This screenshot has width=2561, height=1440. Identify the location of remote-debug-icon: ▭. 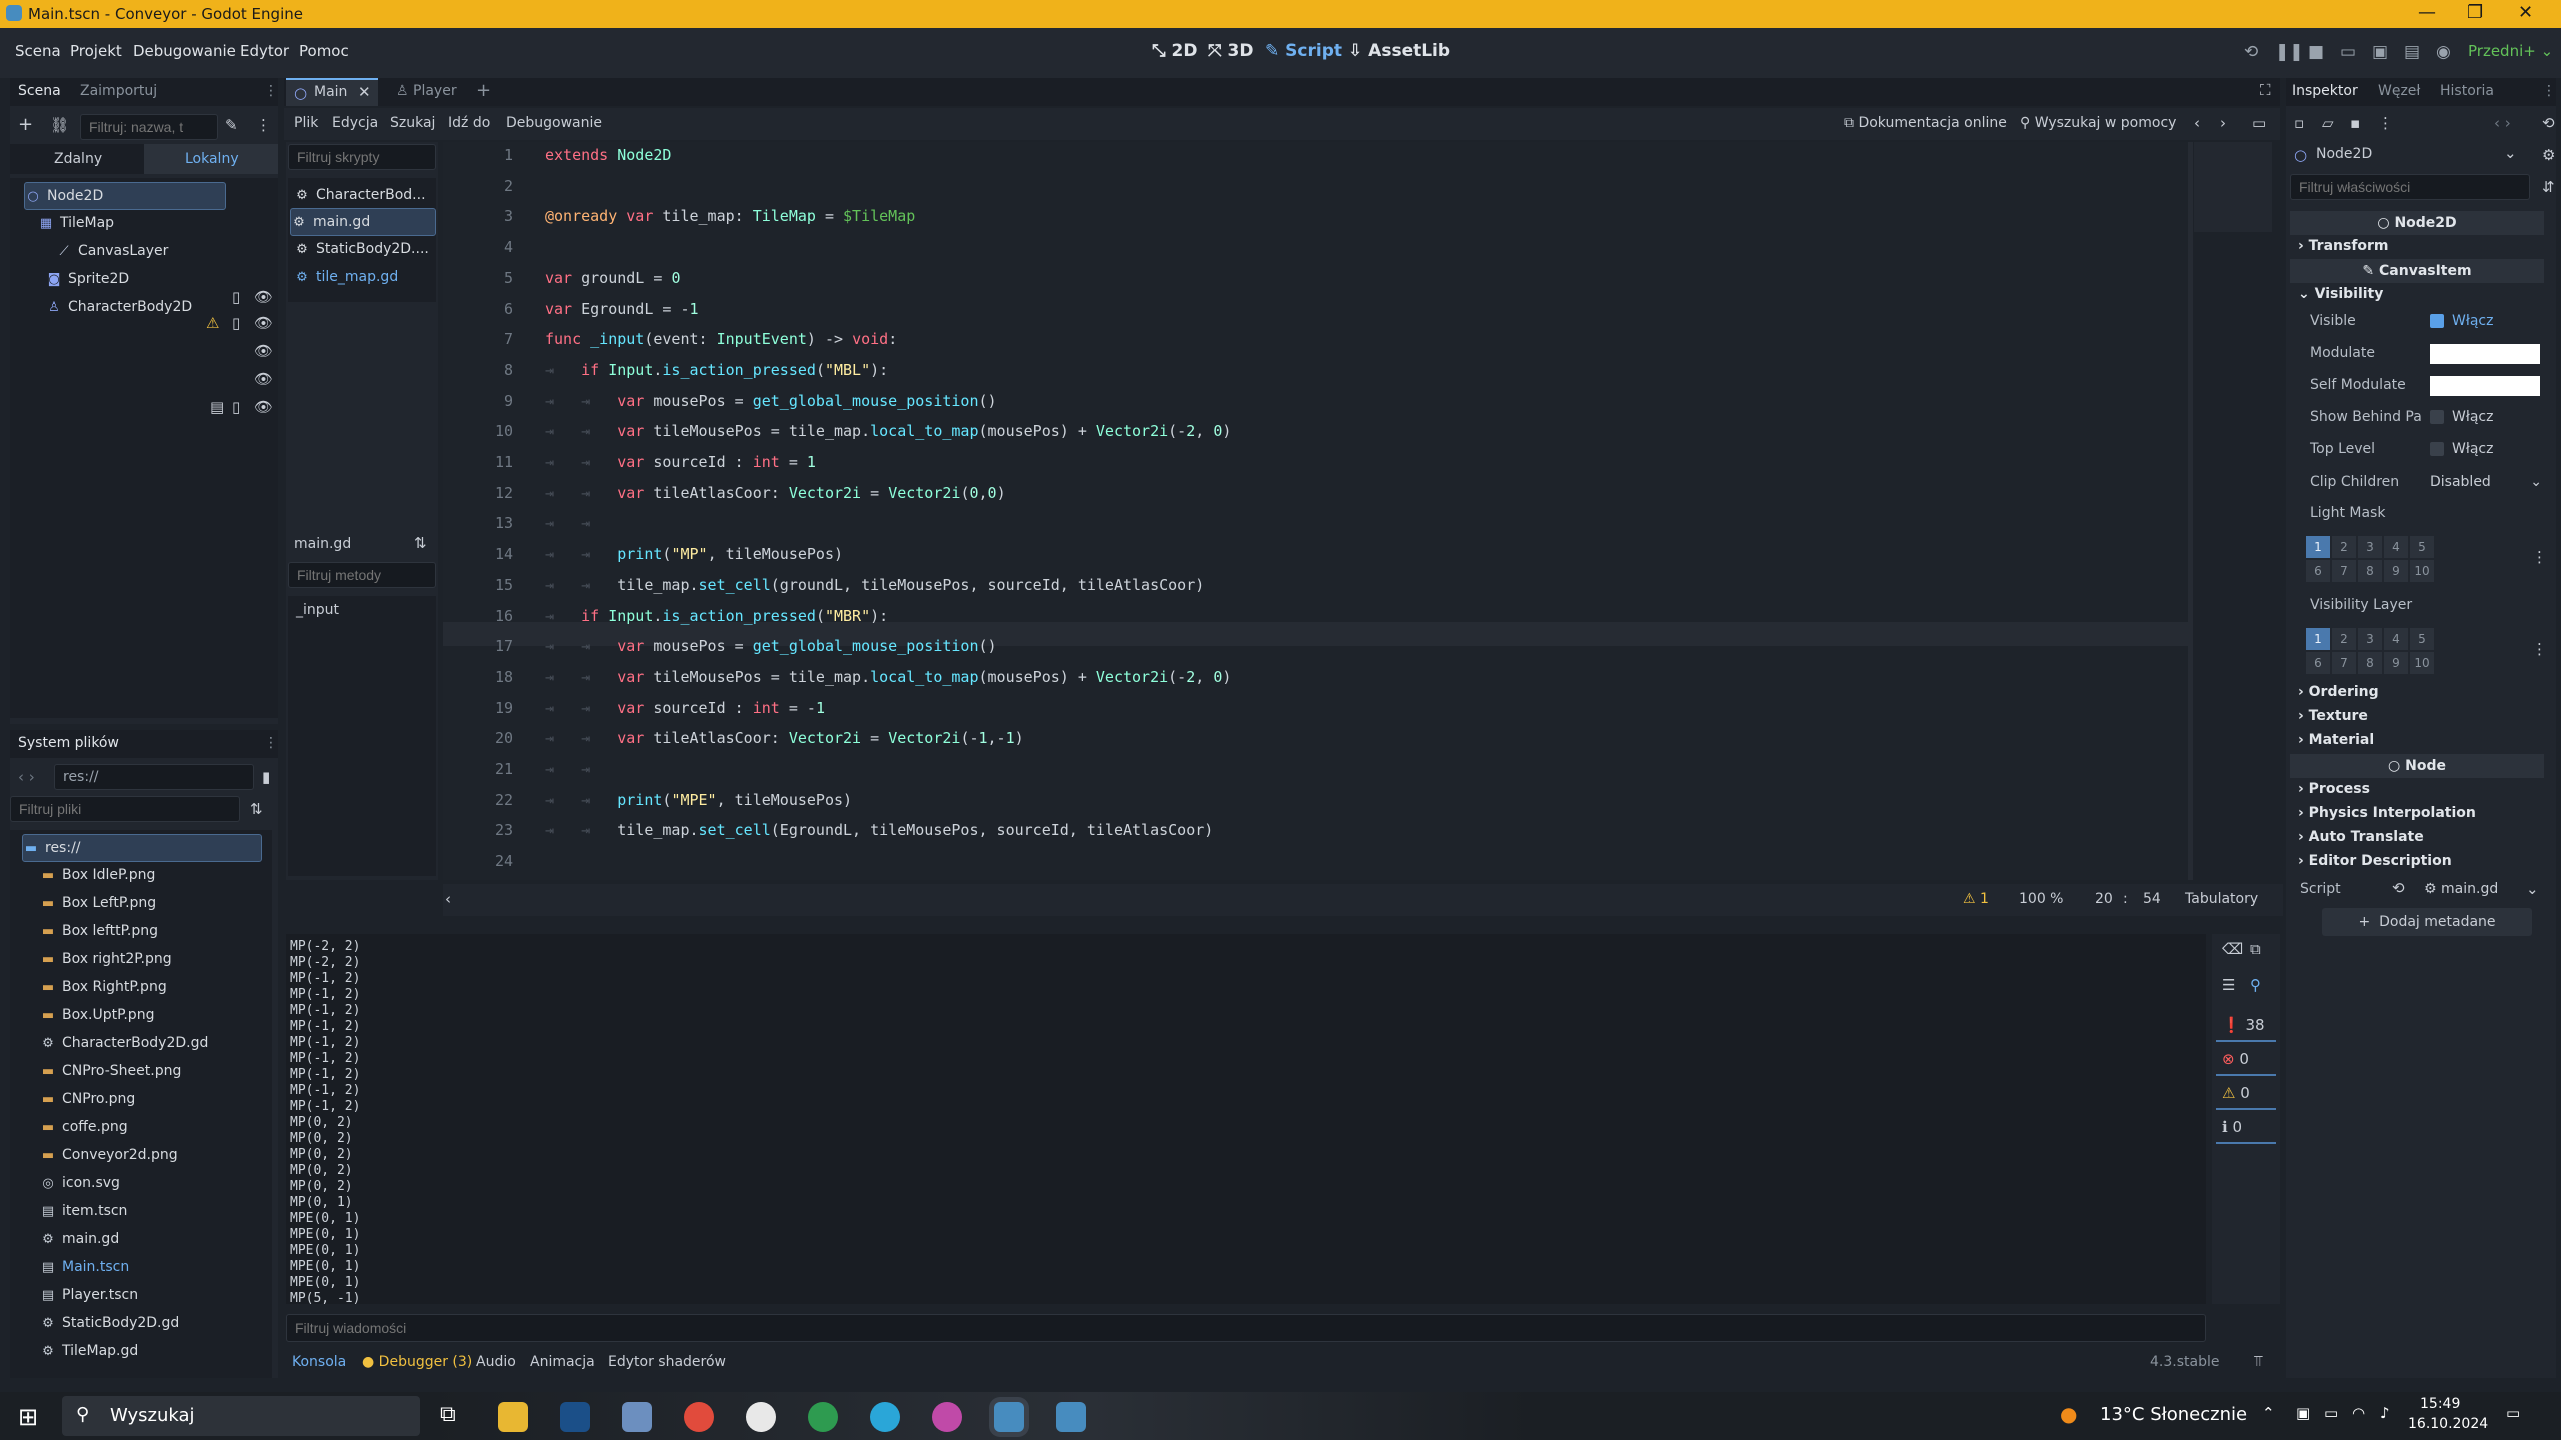
(2348, 52).